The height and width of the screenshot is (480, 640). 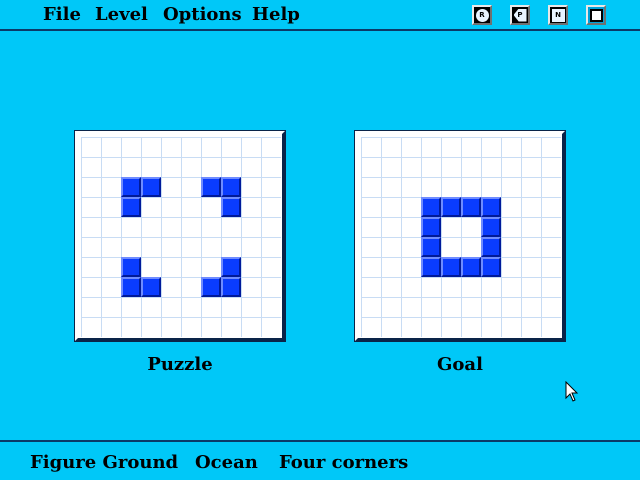 I want to click on puzzle-board, so click(x=180, y=236).